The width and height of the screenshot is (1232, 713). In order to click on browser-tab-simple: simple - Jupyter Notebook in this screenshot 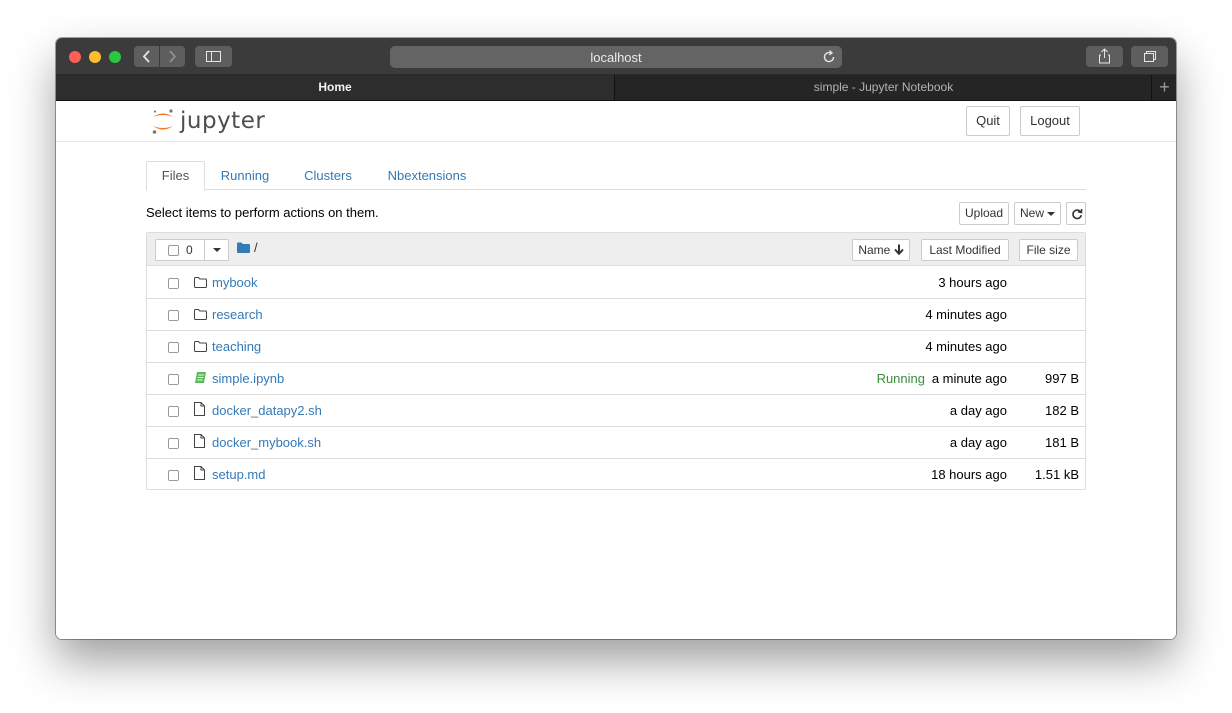, I will do `click(884, 87)`.